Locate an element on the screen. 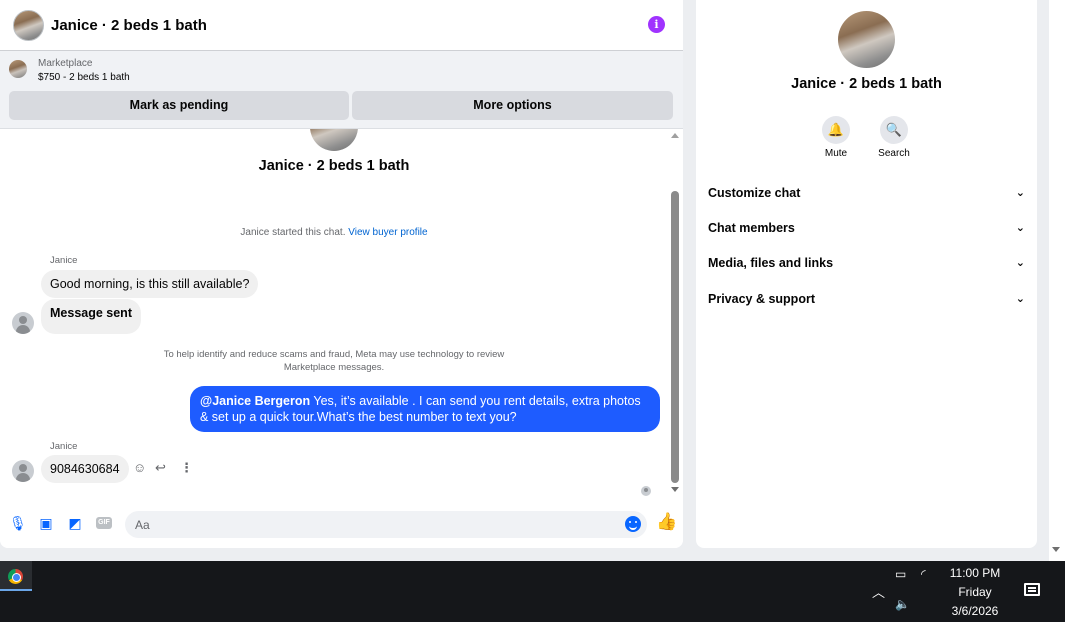 The image size is (1065, 622). message-input is located at coordinates (386, 524).